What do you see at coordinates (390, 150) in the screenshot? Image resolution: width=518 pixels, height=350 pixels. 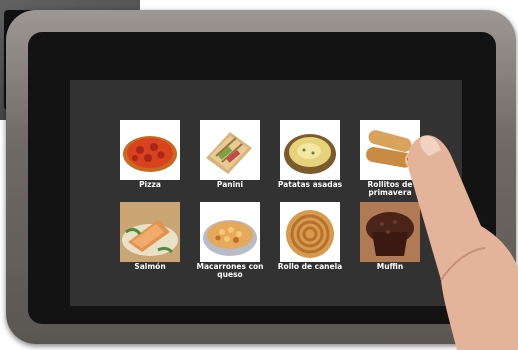 I see `spring-roll-icon` at bounding box center [390, 150].